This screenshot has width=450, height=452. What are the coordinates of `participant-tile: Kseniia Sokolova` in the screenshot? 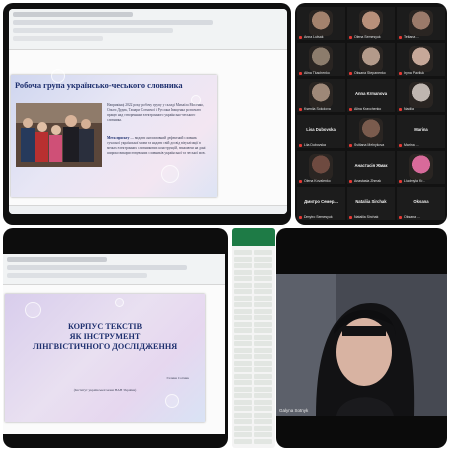 It's located at (321, 95).